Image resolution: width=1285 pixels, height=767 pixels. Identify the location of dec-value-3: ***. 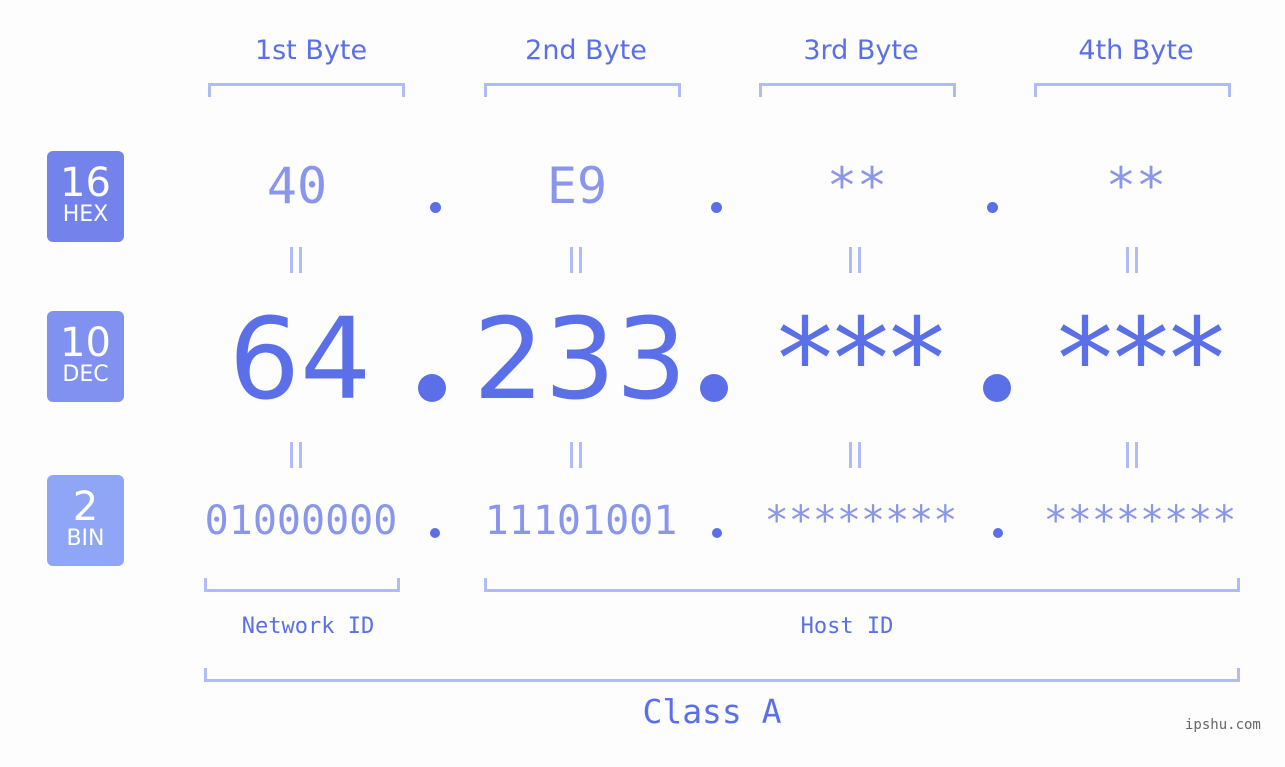
(861, 360).